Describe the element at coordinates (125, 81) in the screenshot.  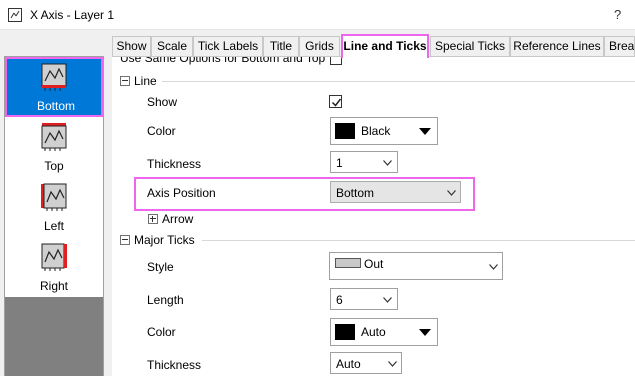
I see `line-section-collapse-icon` at that location.